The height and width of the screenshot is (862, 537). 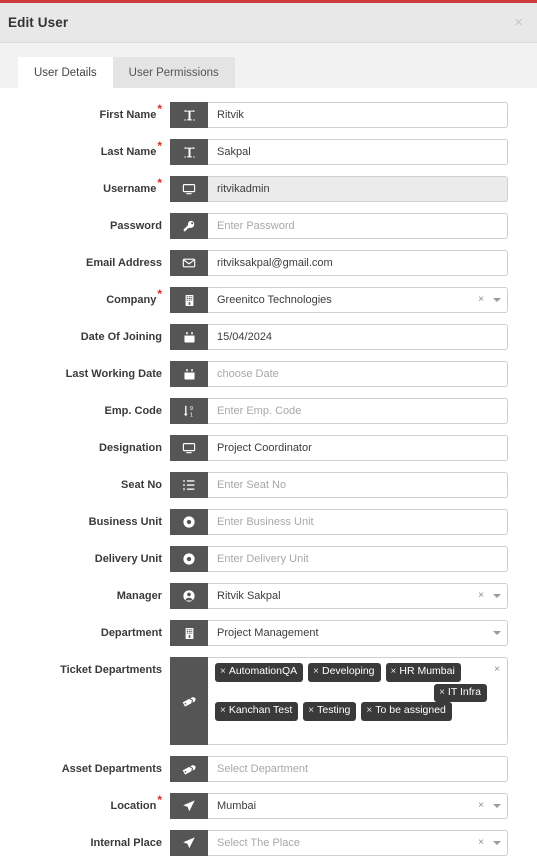 I want to click on tag-to-be-assigned: × To be assigned, so click(x=406, y=711).